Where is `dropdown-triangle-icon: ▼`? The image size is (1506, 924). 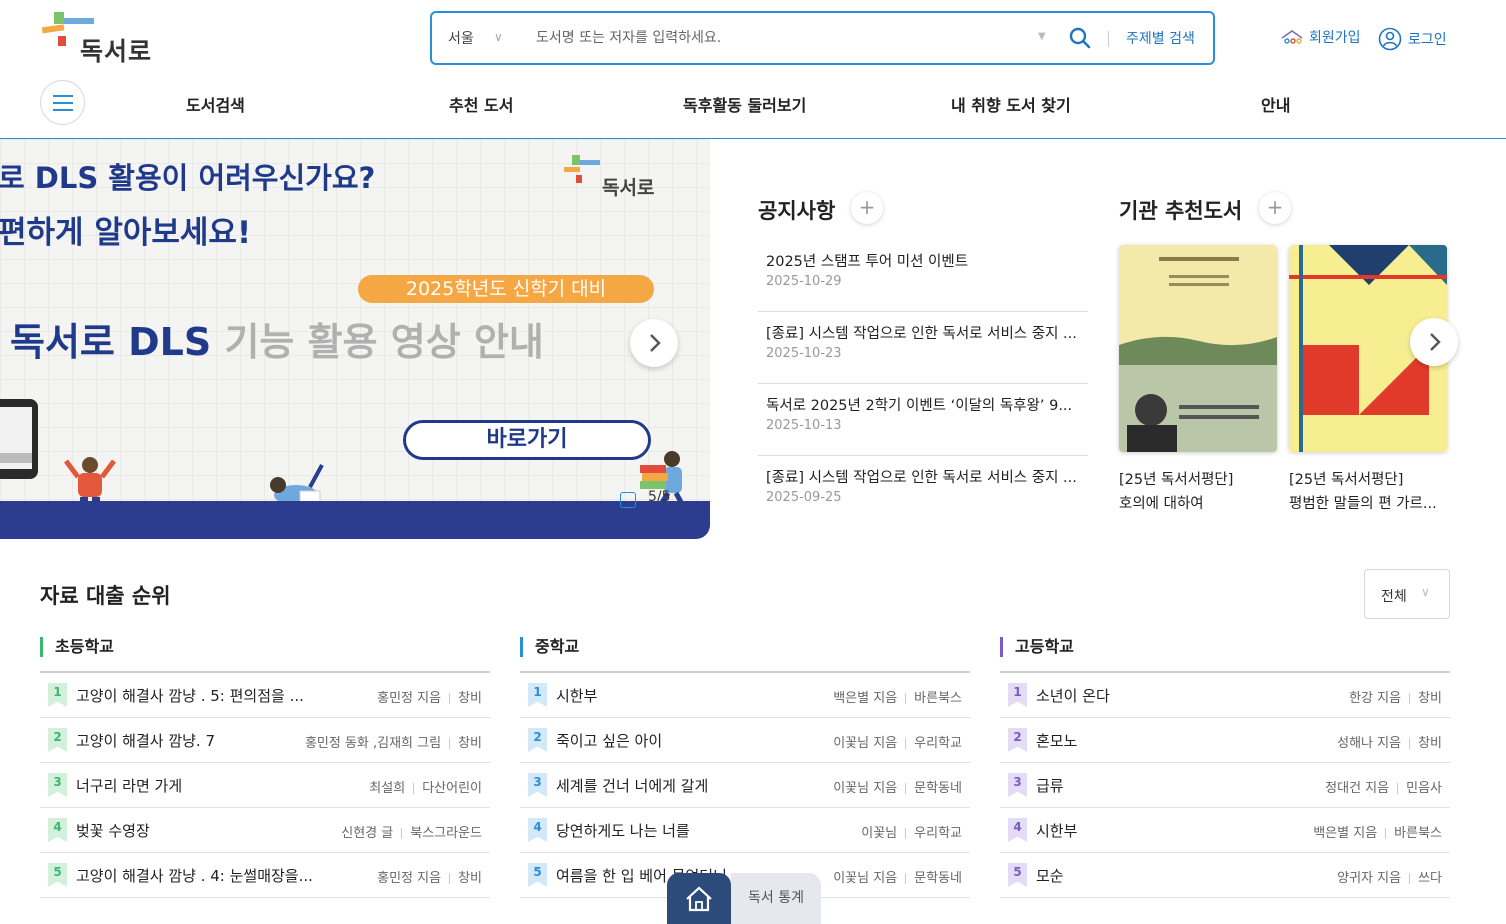
dropdown-triangle-icon: ▼ is located at coordinates (1042, 36).